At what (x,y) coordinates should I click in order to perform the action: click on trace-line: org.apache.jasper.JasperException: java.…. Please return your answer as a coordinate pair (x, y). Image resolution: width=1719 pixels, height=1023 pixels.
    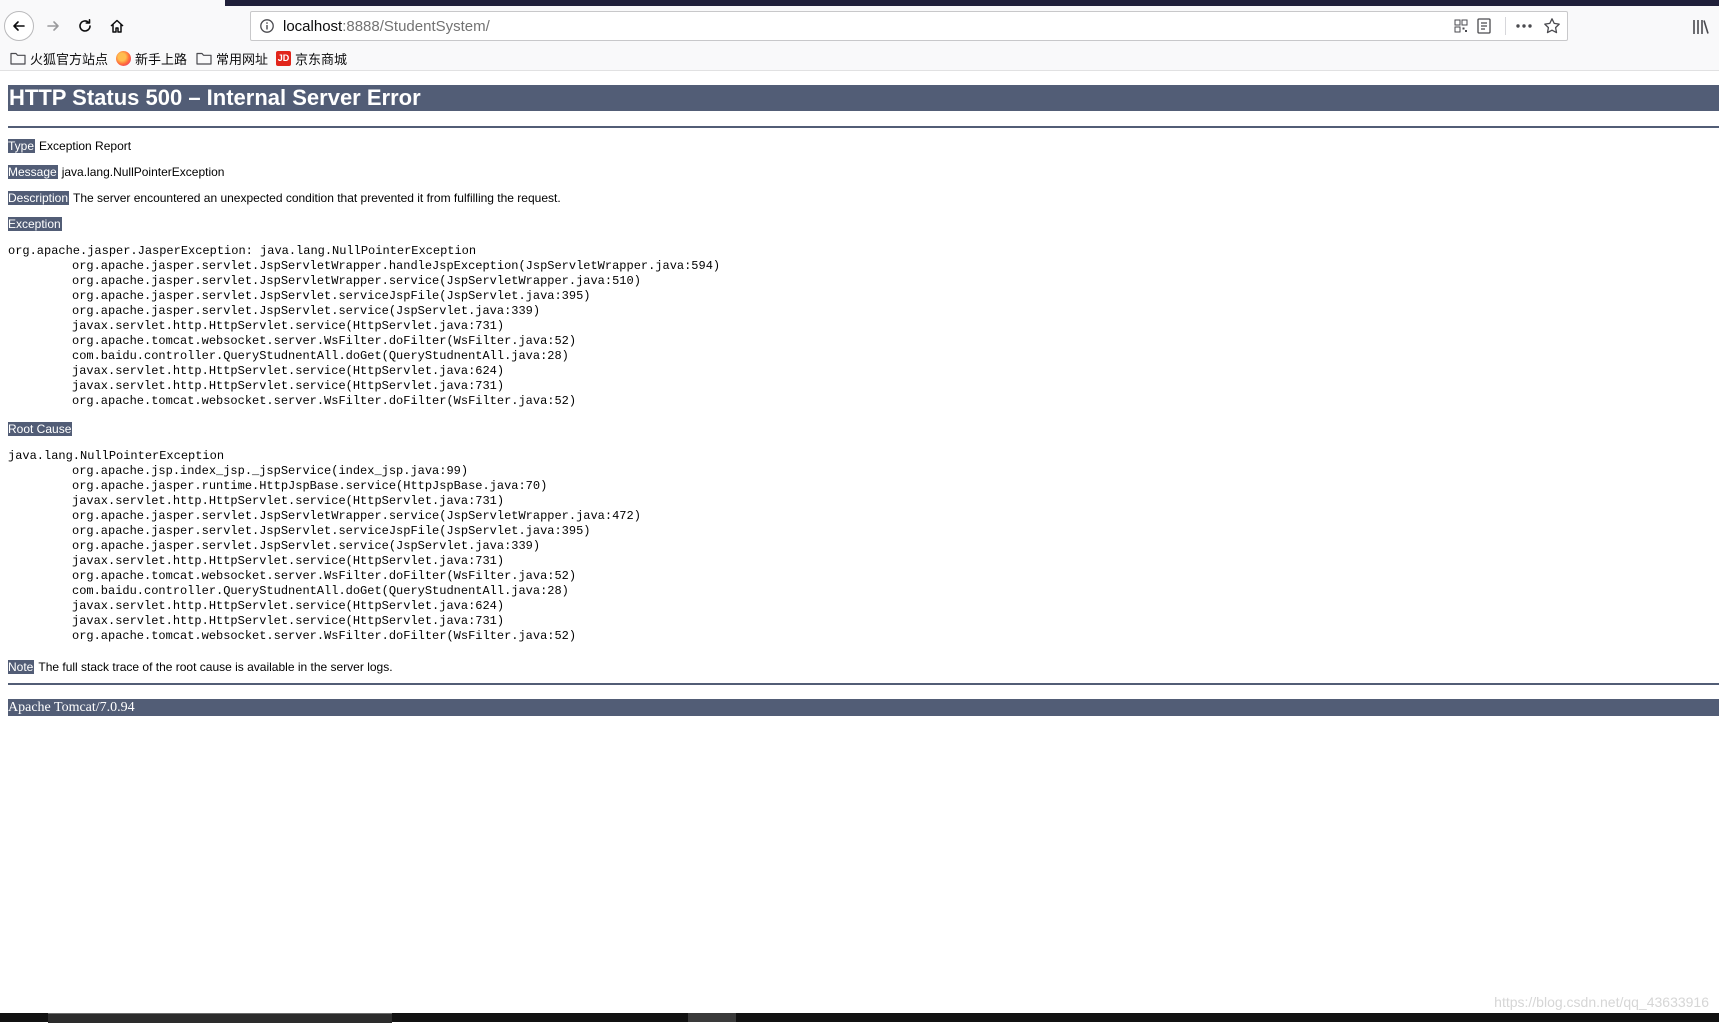
    Looking at the image, I should click on (242, 251).